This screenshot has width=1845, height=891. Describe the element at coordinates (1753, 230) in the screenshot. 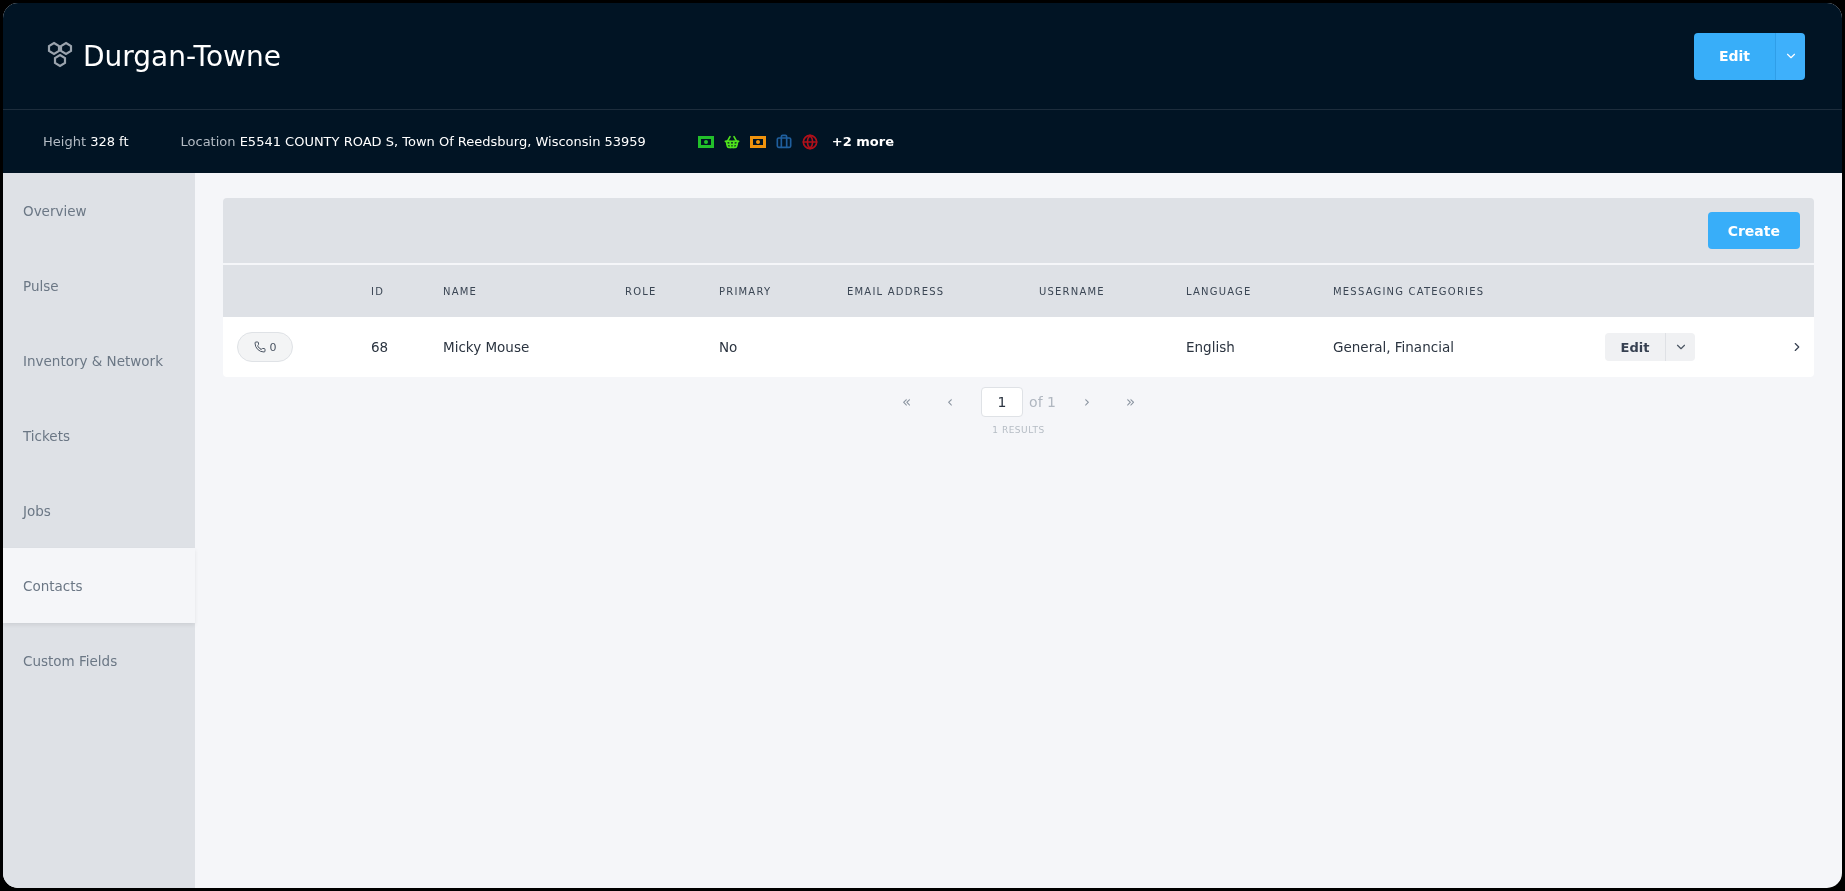

I see `create-button: Create` at that location.